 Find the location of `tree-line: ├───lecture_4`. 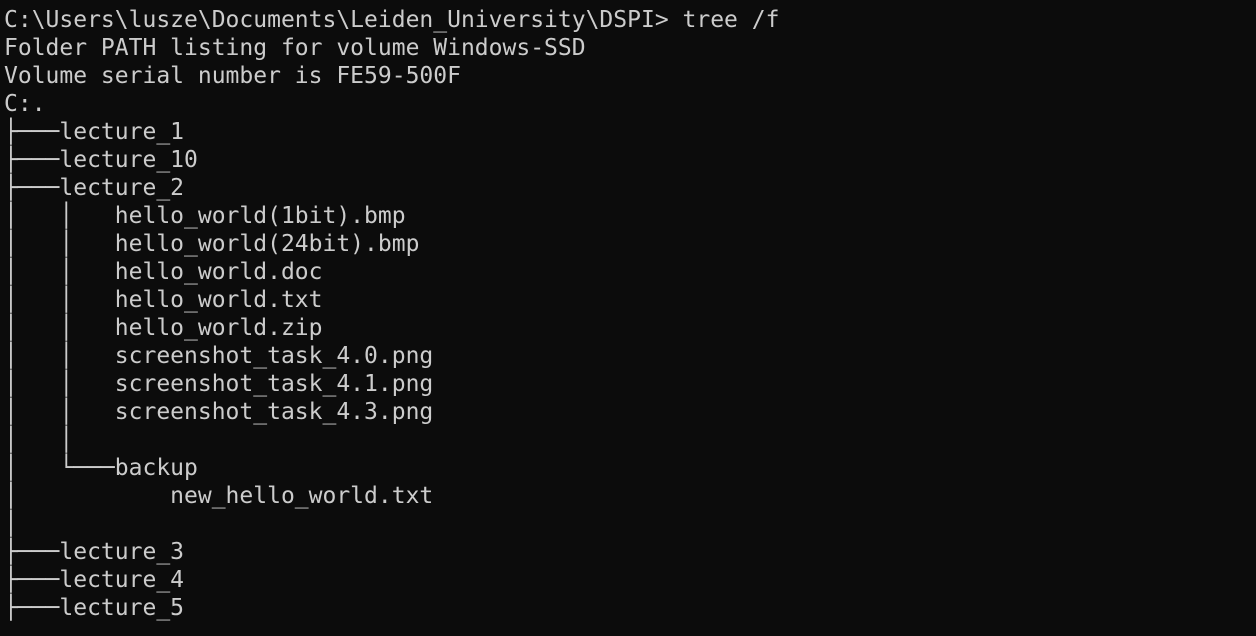

tree-line: ├───lecture_4 is located at coordinates (94, 580).